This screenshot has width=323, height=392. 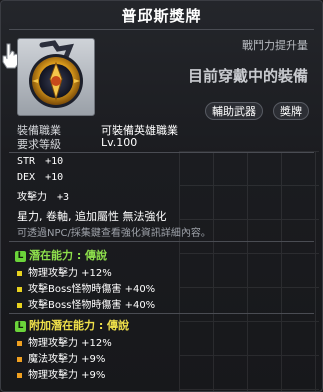 I want to click on bonus-potential-divider, so click(x=161, y=313).